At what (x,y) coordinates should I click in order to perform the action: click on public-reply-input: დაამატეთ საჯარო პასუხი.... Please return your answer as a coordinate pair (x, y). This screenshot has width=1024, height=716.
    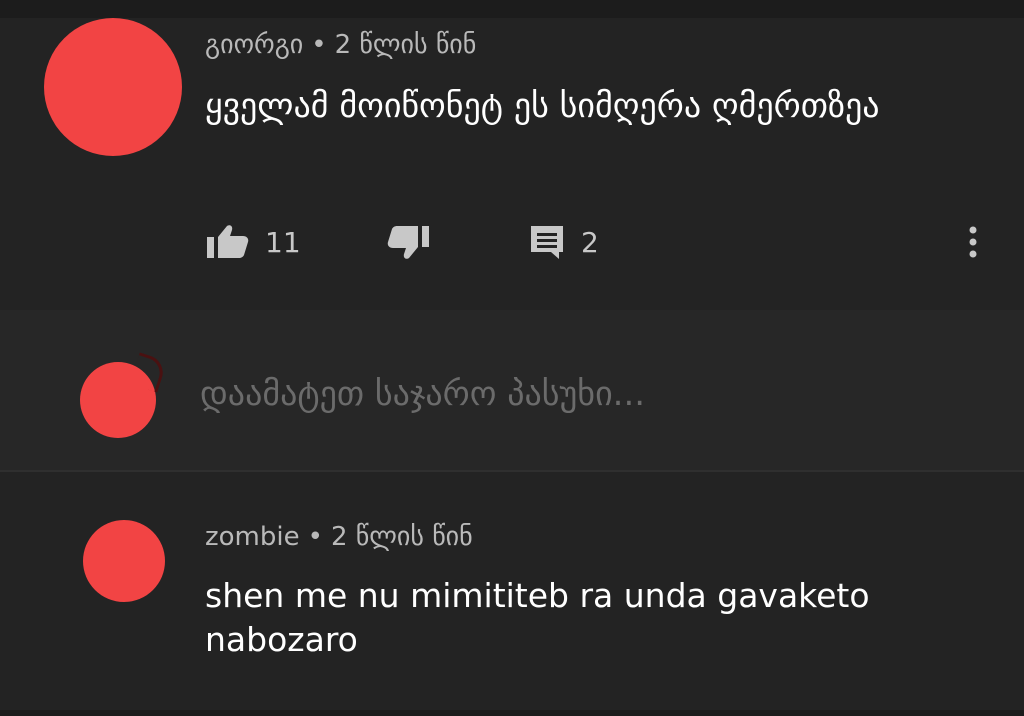
    Looking at the image, I should click on (422, 394).